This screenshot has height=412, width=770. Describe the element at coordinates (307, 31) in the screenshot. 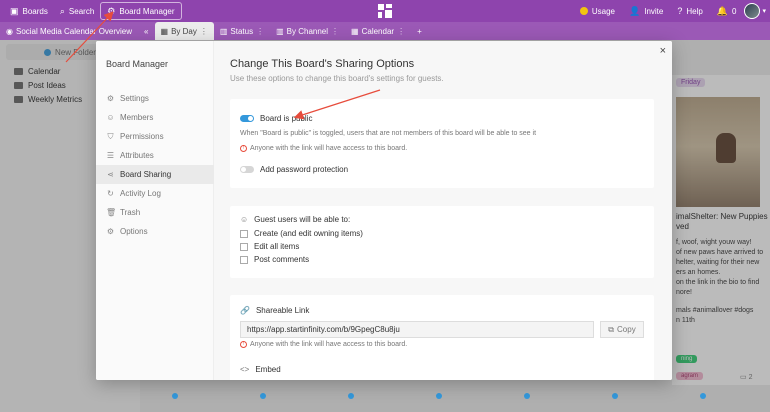

I see `tab-by-channel: ▥ By Channel ⋮` at that location.